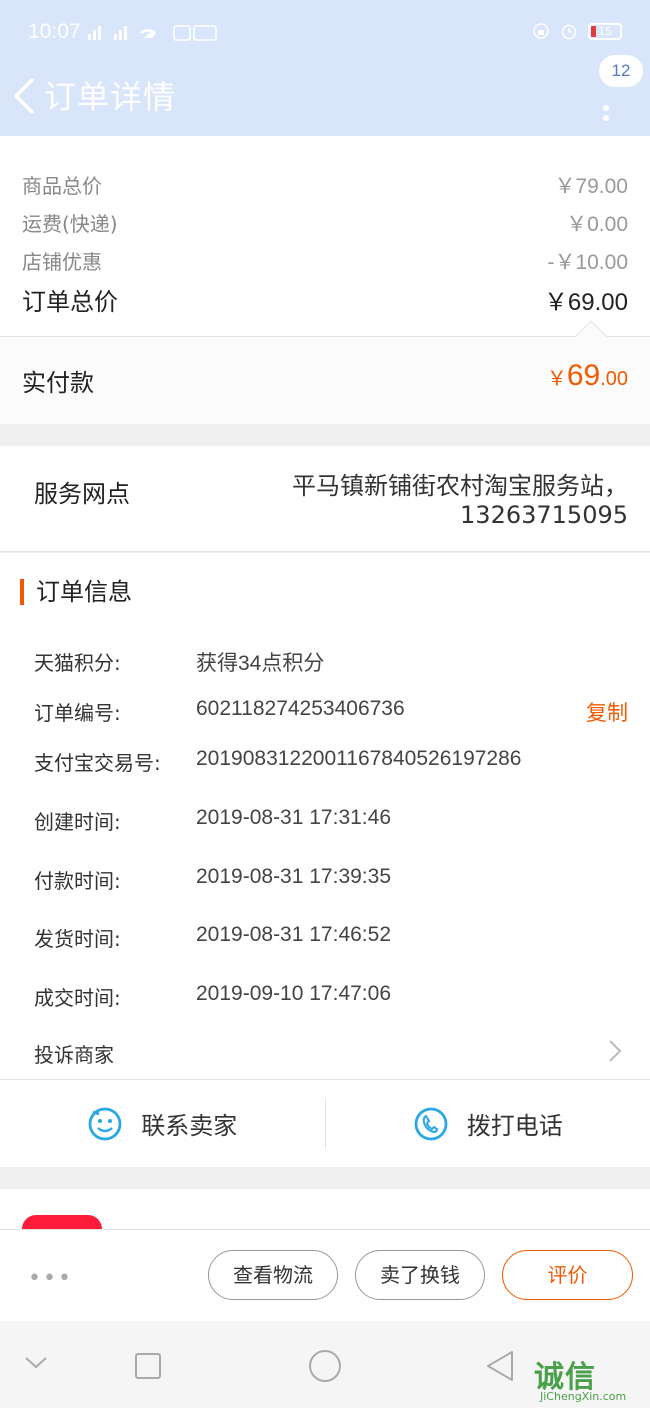  What do you see at coordinates (488, 1123) in the screenshot?
I see `call-phone-button: 拨打电话` at bounding box center [488, 1123].